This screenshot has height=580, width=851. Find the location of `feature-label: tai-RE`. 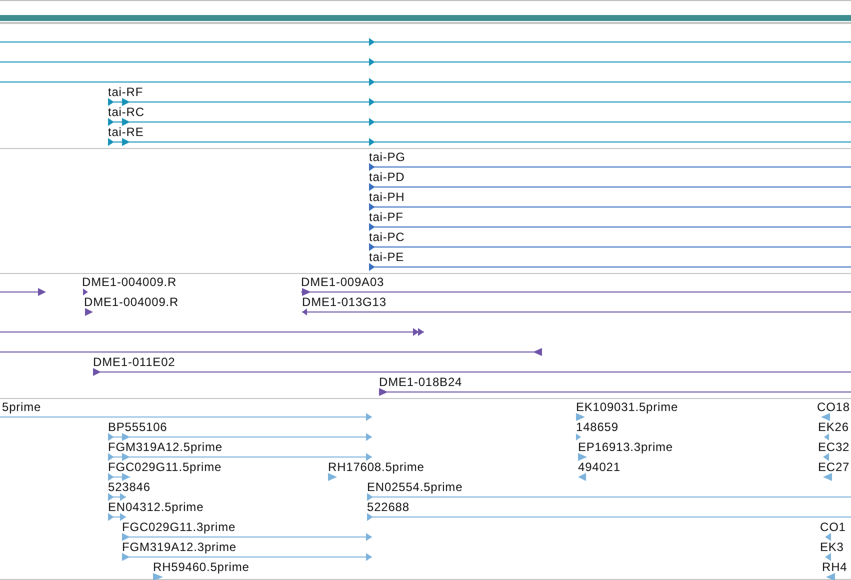

feature-label: tai-RE is located at coordinates (126, 132).